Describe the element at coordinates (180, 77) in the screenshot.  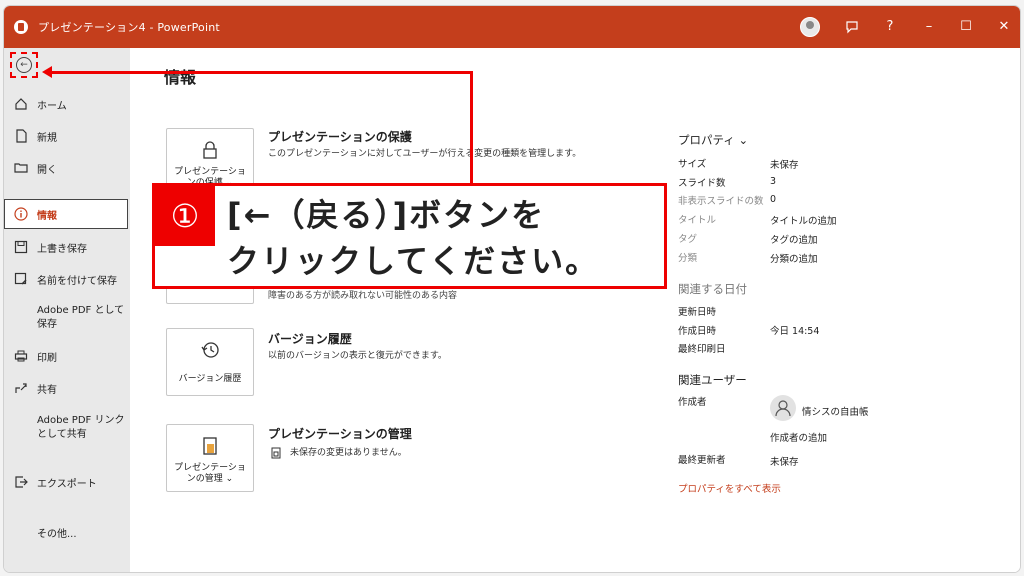
I see `page-title: 情報` at that location.